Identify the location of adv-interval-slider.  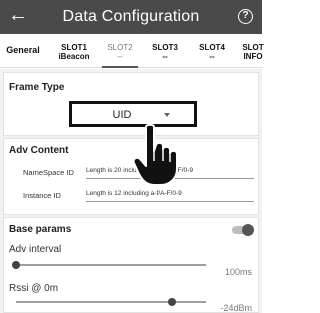
(109, 265).